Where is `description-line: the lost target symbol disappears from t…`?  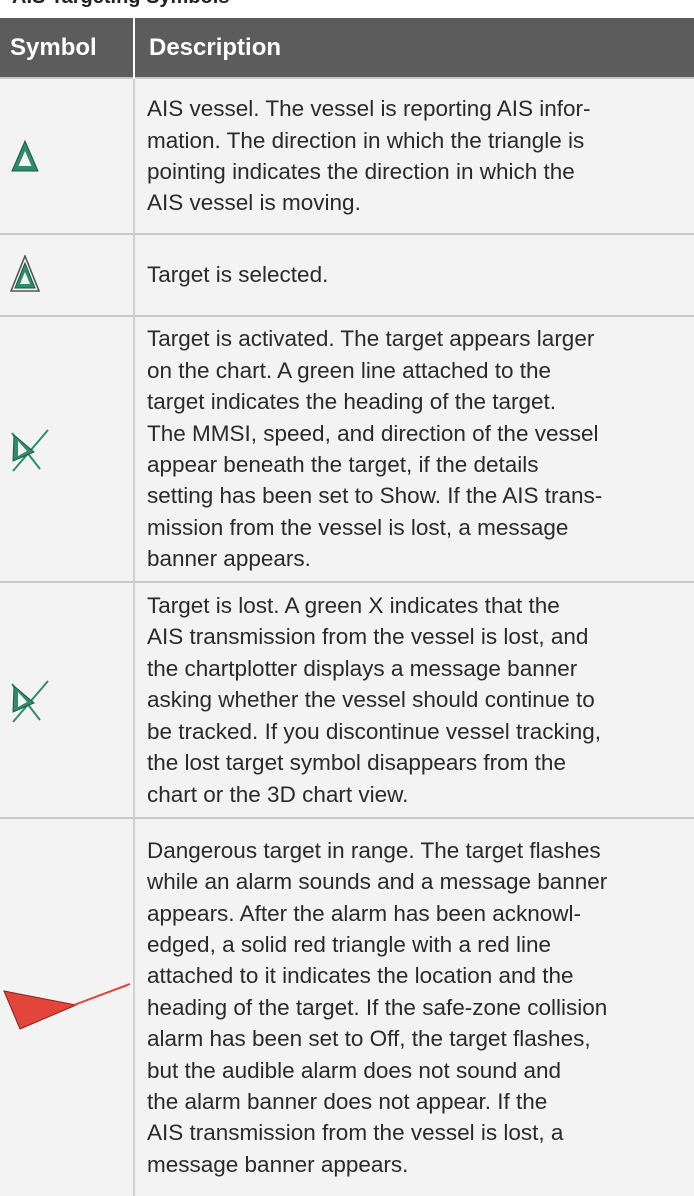 description-line: the lost target symbol disappears from t… is located at coordinates (356, 763).